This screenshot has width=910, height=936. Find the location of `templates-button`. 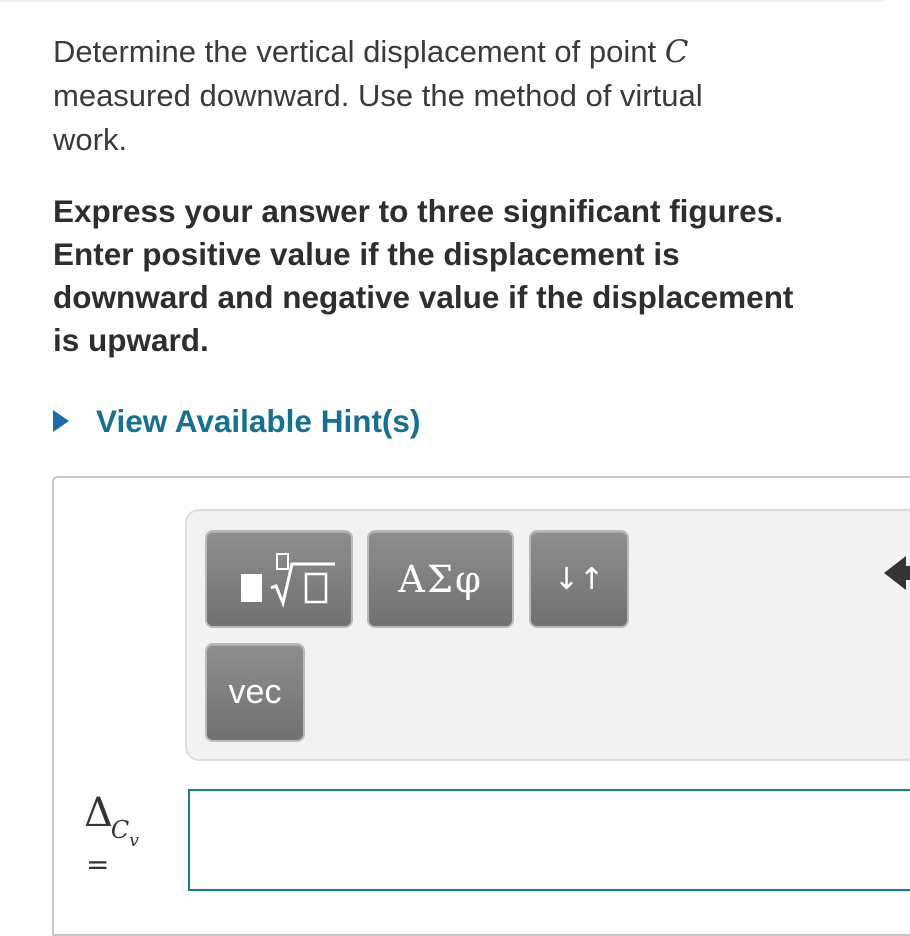

templates-button is located at coordinates (279, 579).